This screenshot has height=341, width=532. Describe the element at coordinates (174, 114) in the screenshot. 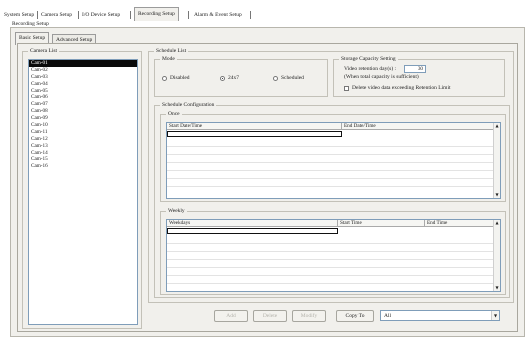

I see `once-label: Once` at that location.